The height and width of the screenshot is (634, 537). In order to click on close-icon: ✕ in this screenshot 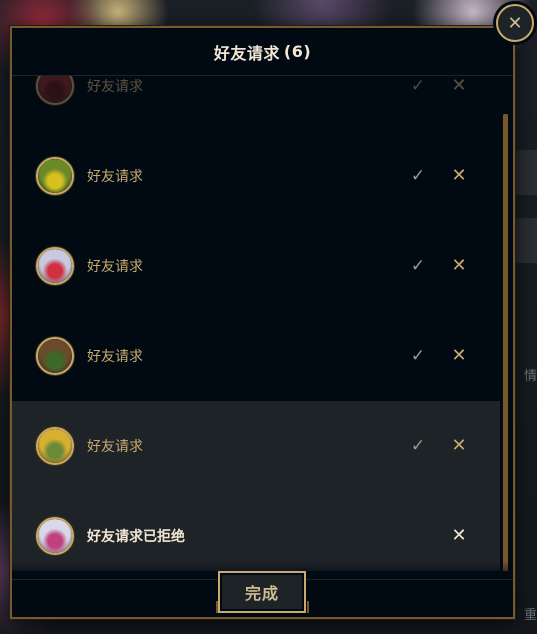, I will do `click(515, 23)`.